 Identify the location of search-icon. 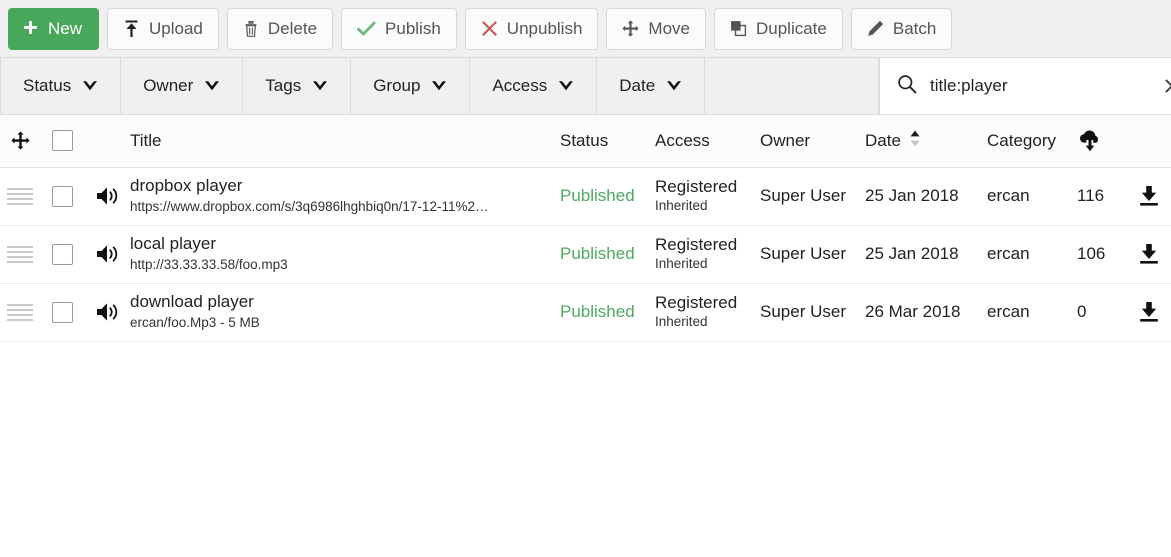
(907, 86).